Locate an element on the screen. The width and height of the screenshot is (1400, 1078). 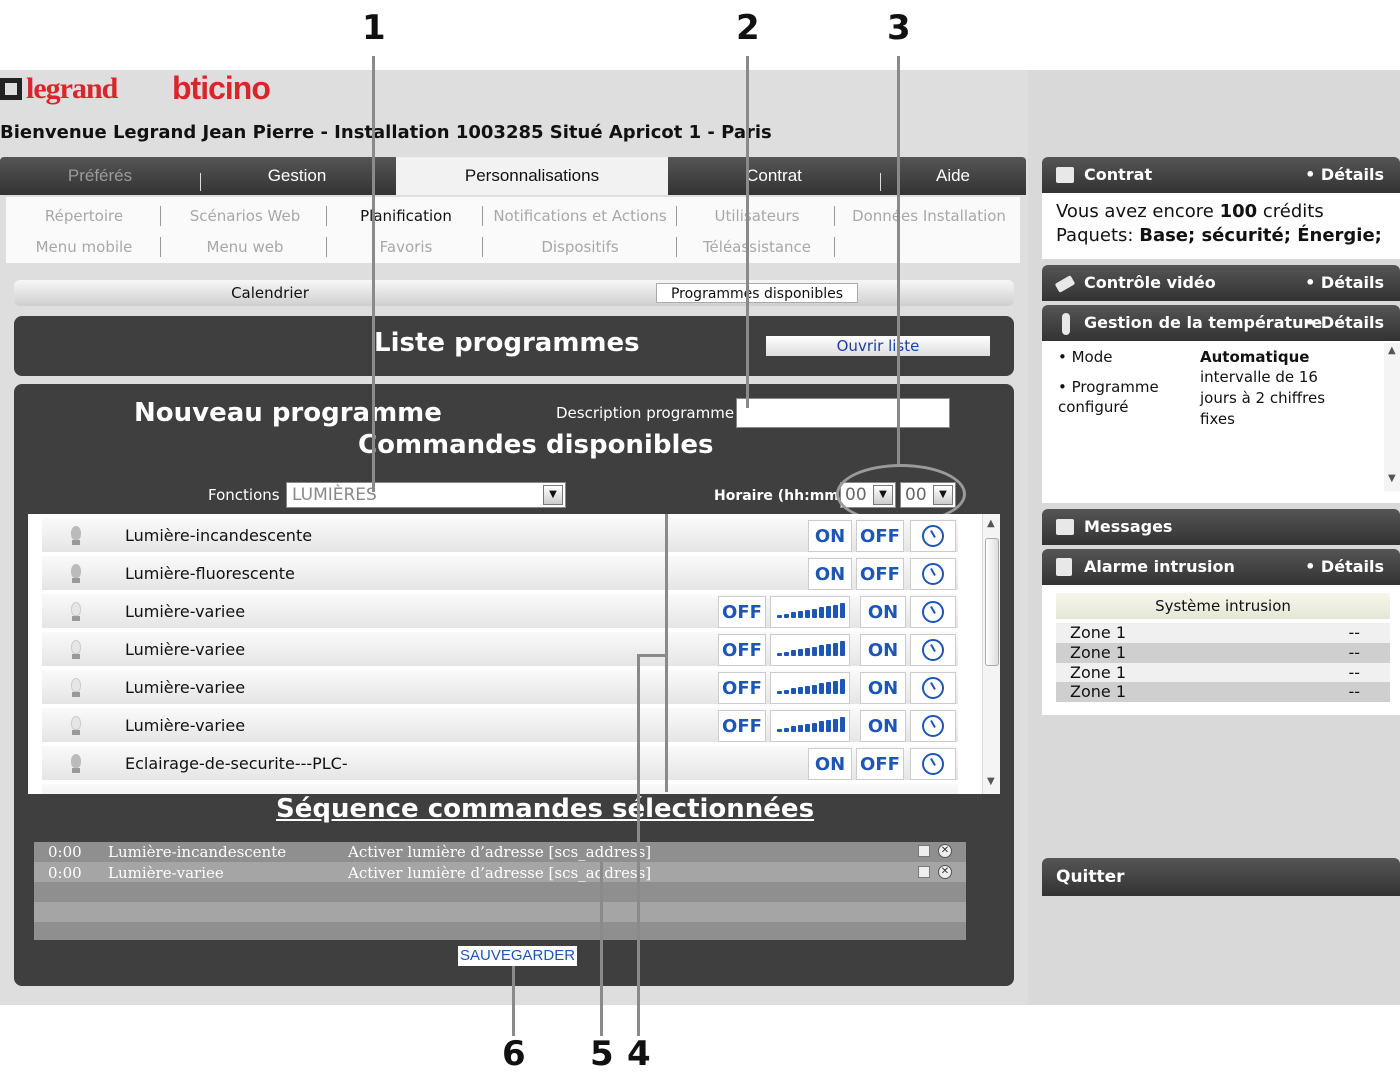
open-list-button: Ouvrir liste is located at coordinates (878, 346).